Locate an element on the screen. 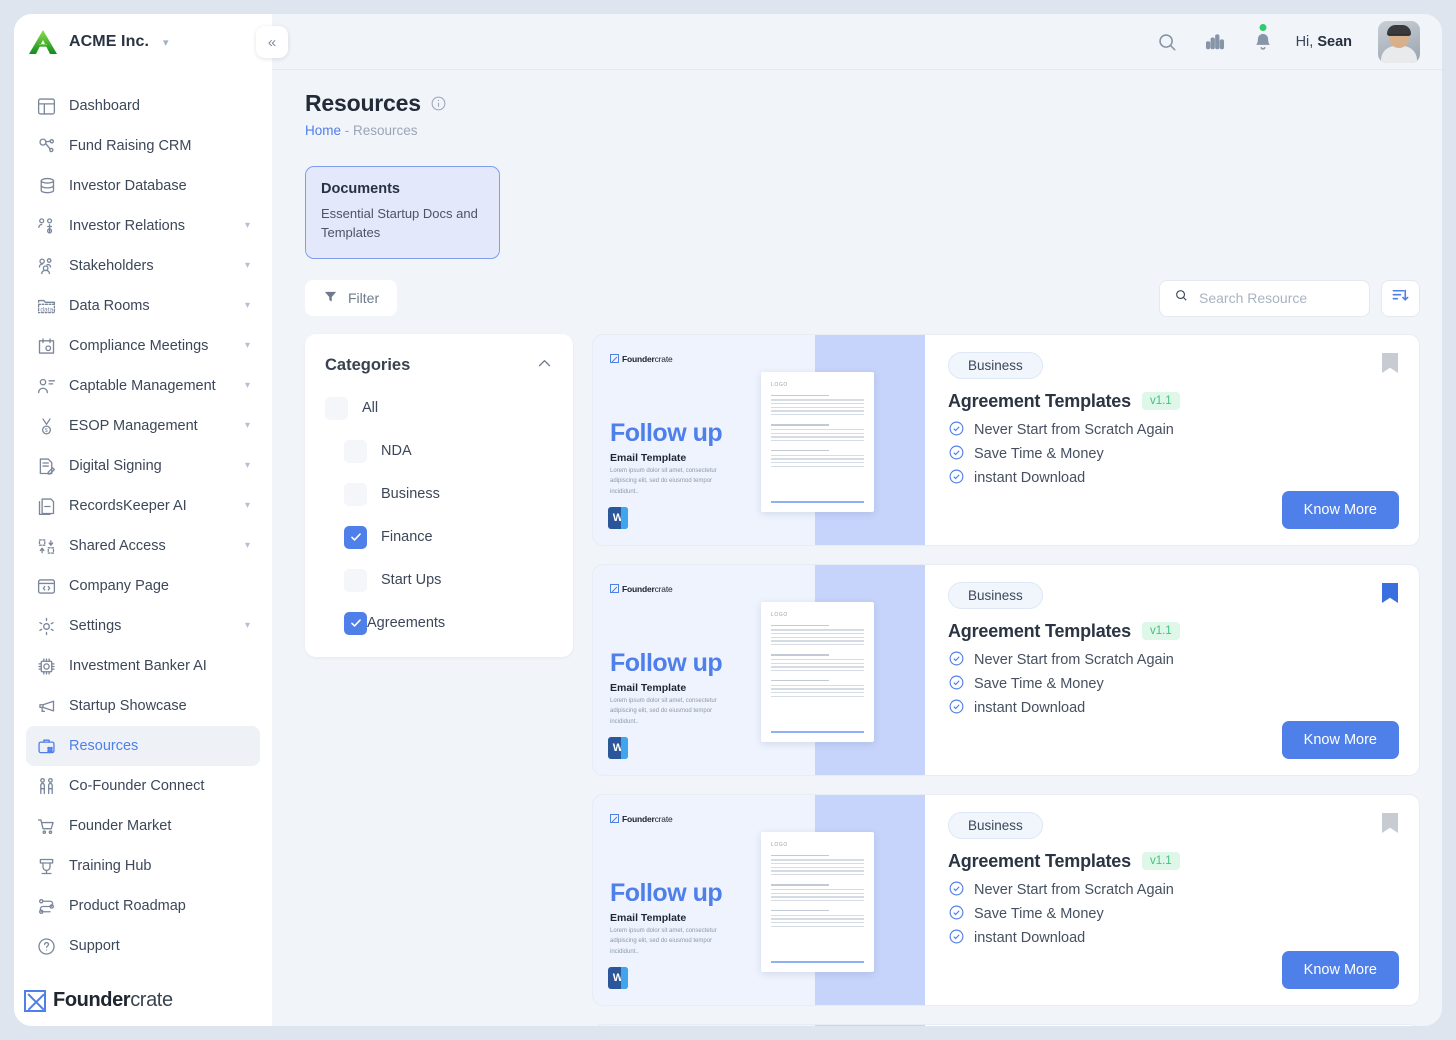  check-circle-icon is located at coordinates (956, 660).